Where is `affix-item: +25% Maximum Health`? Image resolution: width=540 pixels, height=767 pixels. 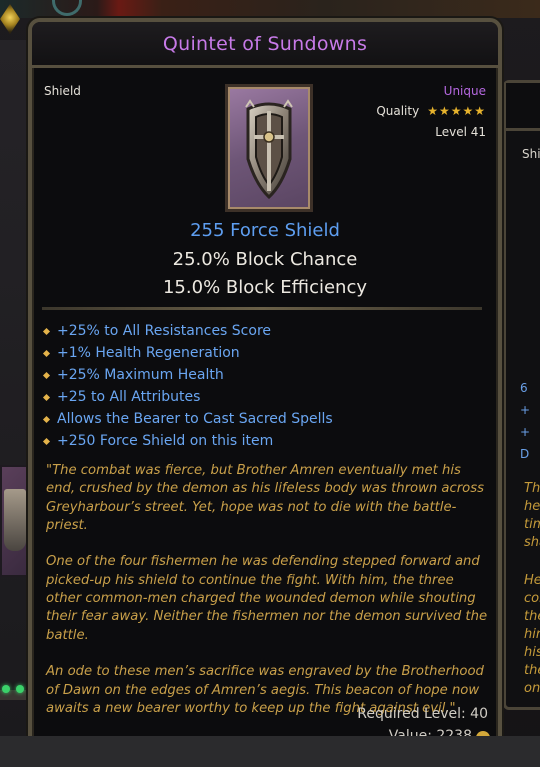
affix-item: +25% Maximum Health is located at coordinates (187, 375).